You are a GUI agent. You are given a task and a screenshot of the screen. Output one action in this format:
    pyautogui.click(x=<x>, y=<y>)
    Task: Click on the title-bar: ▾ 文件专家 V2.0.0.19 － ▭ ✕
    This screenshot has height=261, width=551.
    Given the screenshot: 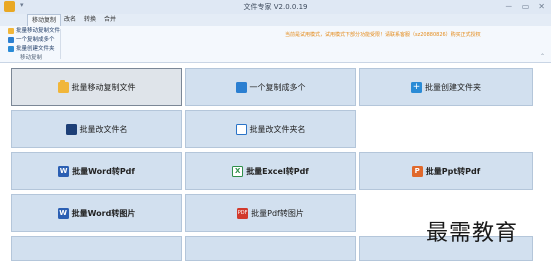 What is the action you would take?
    pyautogui.click(x=275, y=7)
    